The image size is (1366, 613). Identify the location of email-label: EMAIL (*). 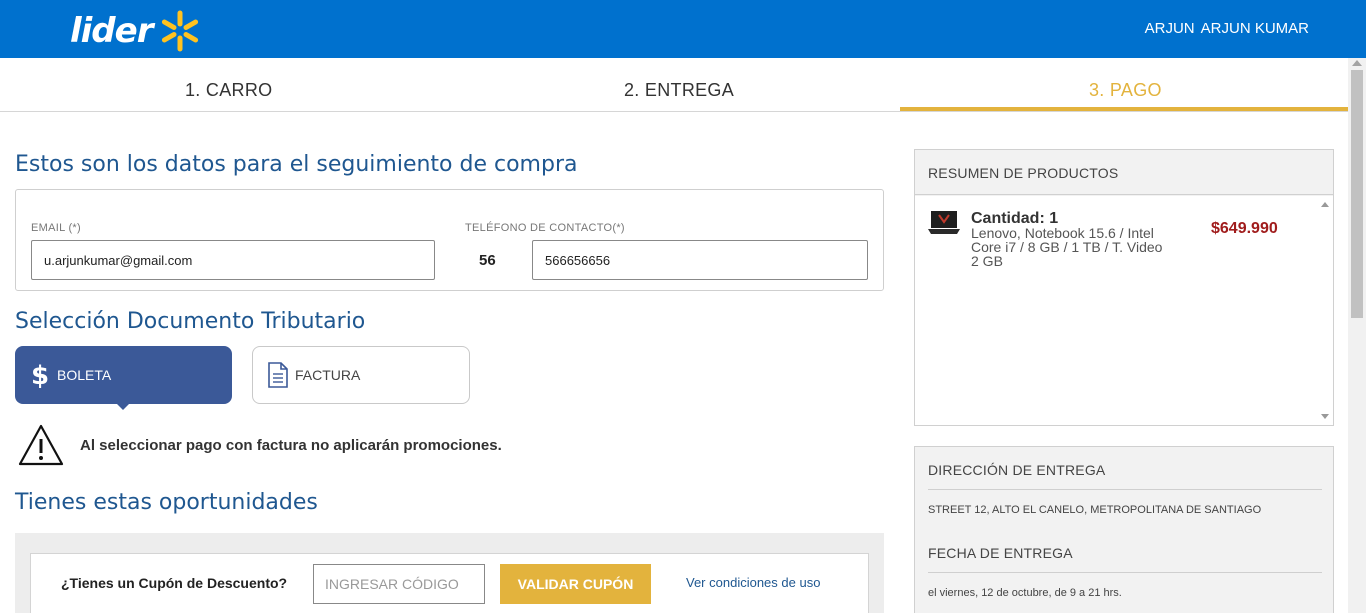
(56, 228).